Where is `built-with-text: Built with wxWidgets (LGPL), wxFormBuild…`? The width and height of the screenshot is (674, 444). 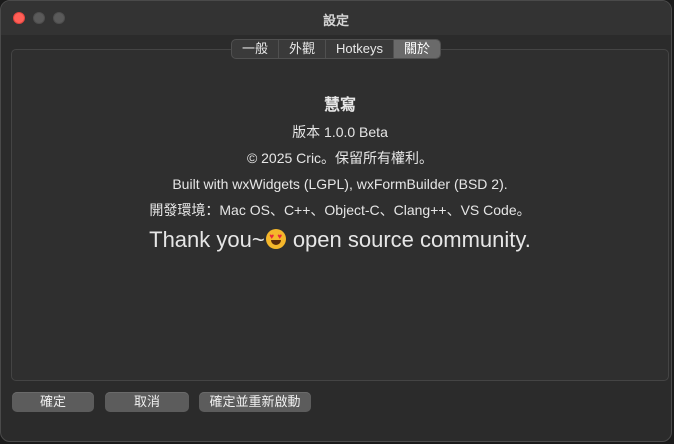 built-with-text: Built with wxWidgets (LGPL), wxFormBuild… is located at coordinates (340, 184).